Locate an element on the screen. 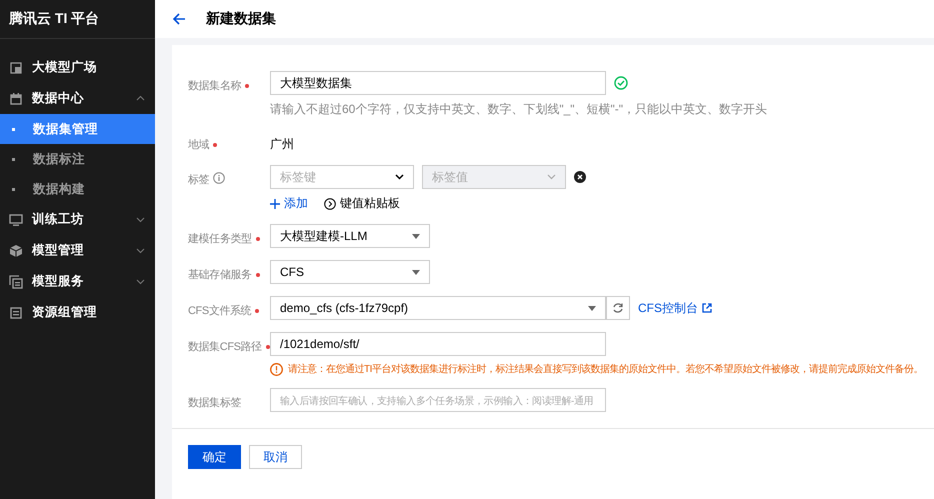  external-link-icon is located at coordinates (707, 308).